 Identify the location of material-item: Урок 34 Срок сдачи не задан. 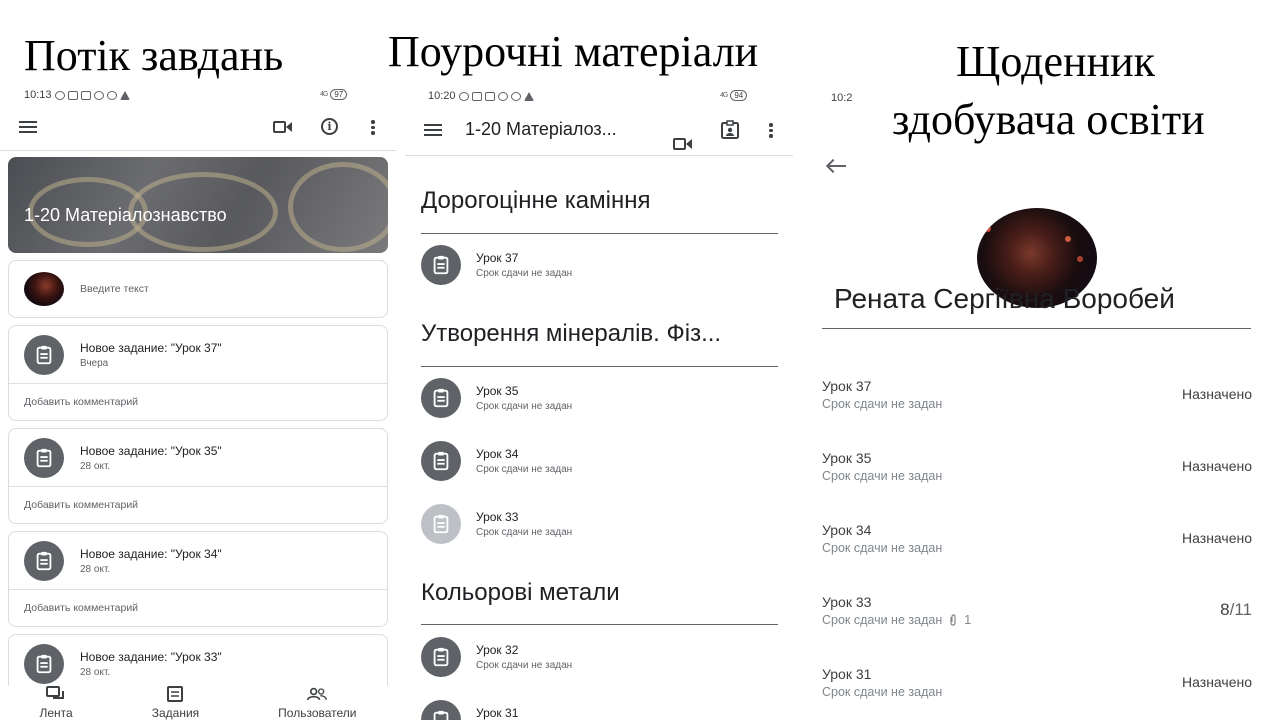
(599, 461).